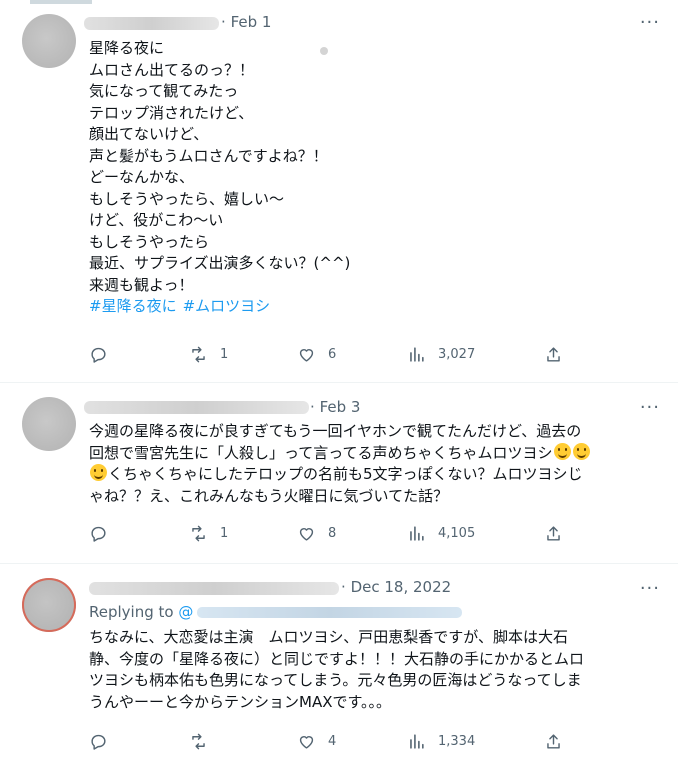 Image resolution: width=678 pixels, height=764 pixels. Describe the element at coordinates (185, 612) in the screenshot. I see `replying-to-handle: @` at that location.